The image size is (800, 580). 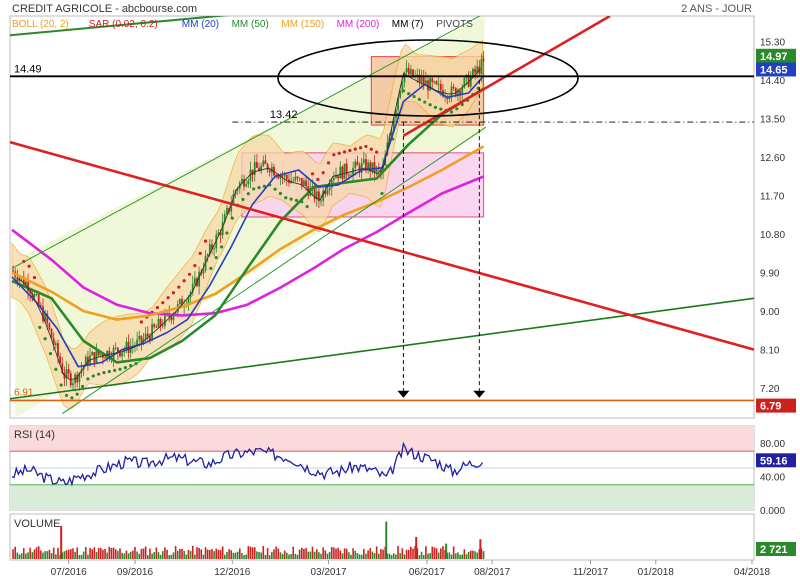 I want to click on x-tick-label: 08/2017, so click(x=492, y=572).